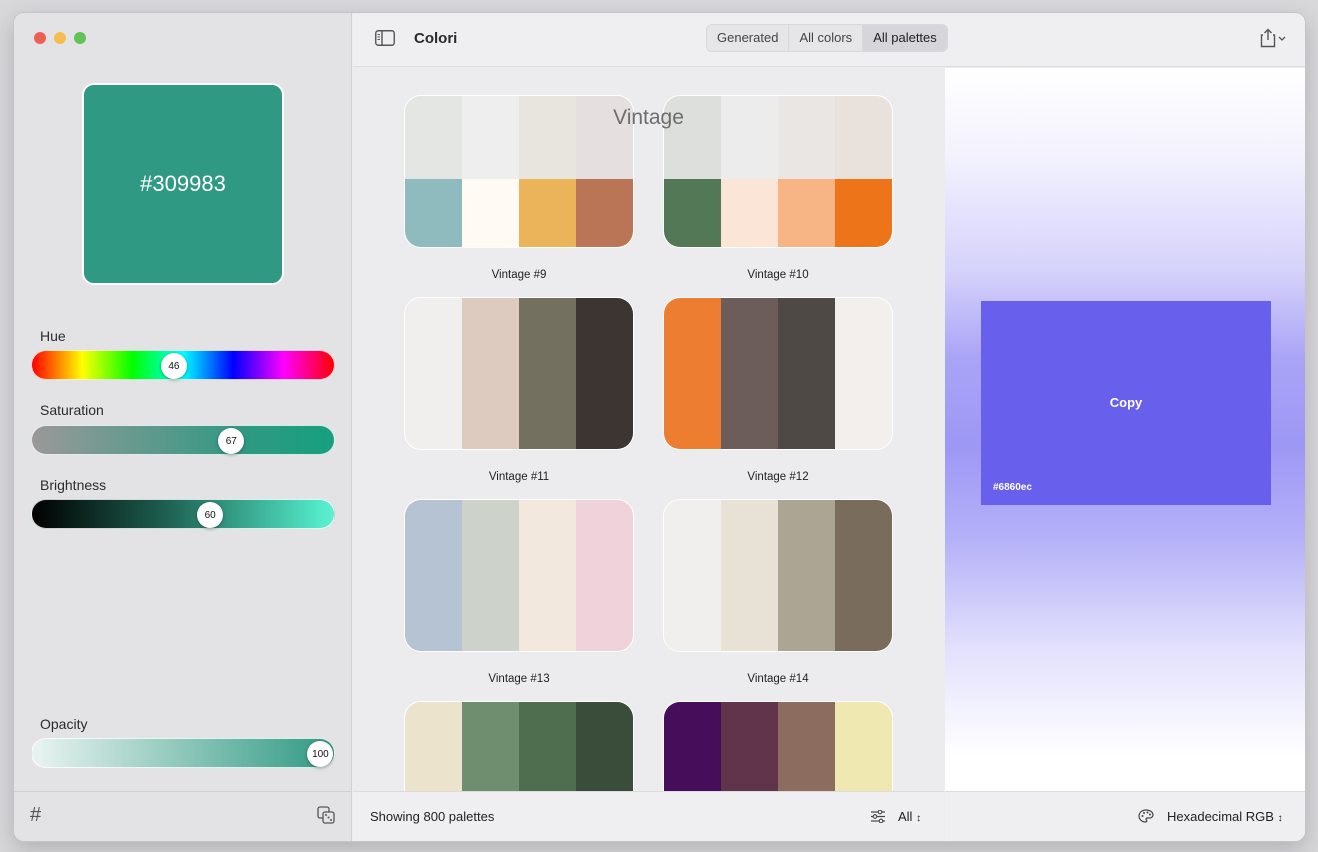  Describe the element at coordinates (183, 753) in the screenshot. I see `opacity-slider: 100` at that location.